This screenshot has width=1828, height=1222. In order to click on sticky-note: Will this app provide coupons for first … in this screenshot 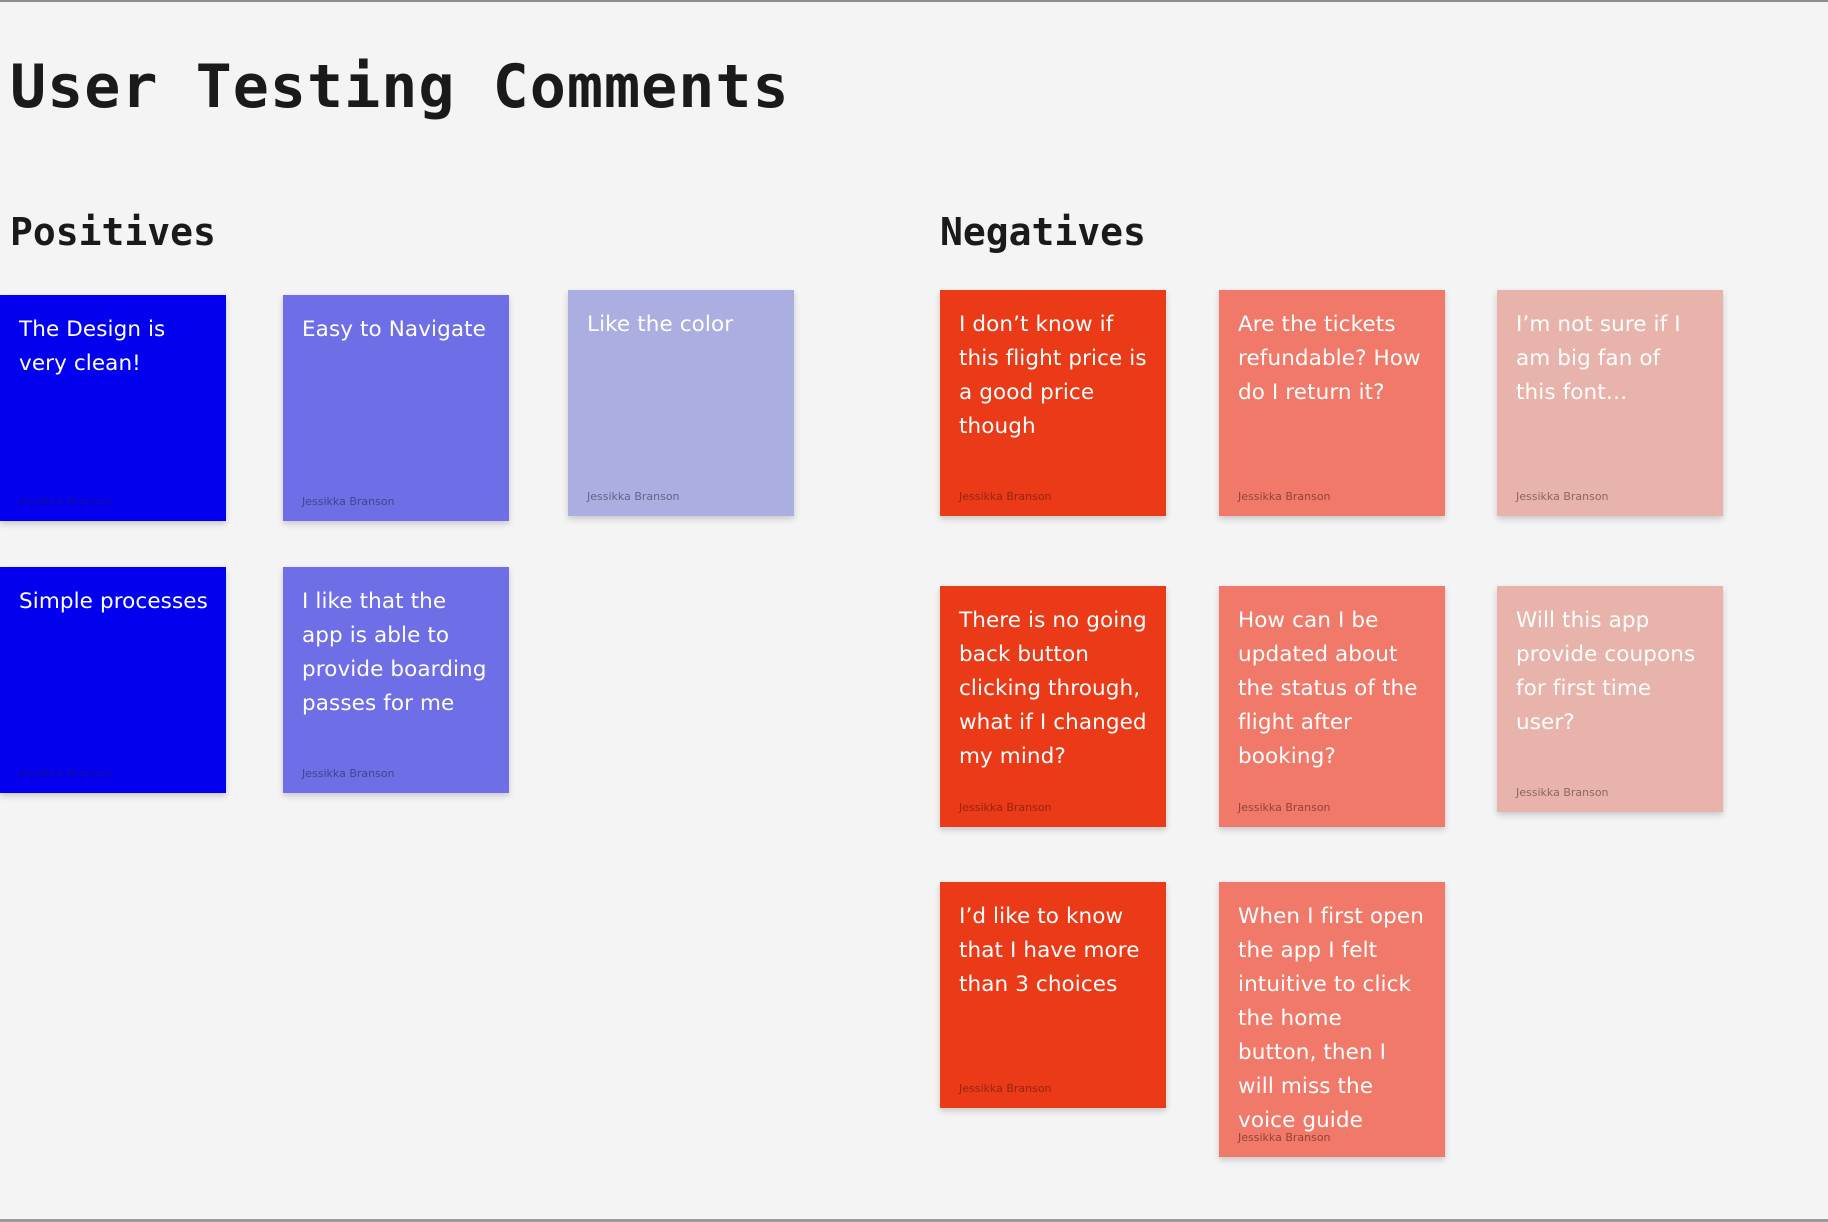, I will do `click(1610, 699)`.